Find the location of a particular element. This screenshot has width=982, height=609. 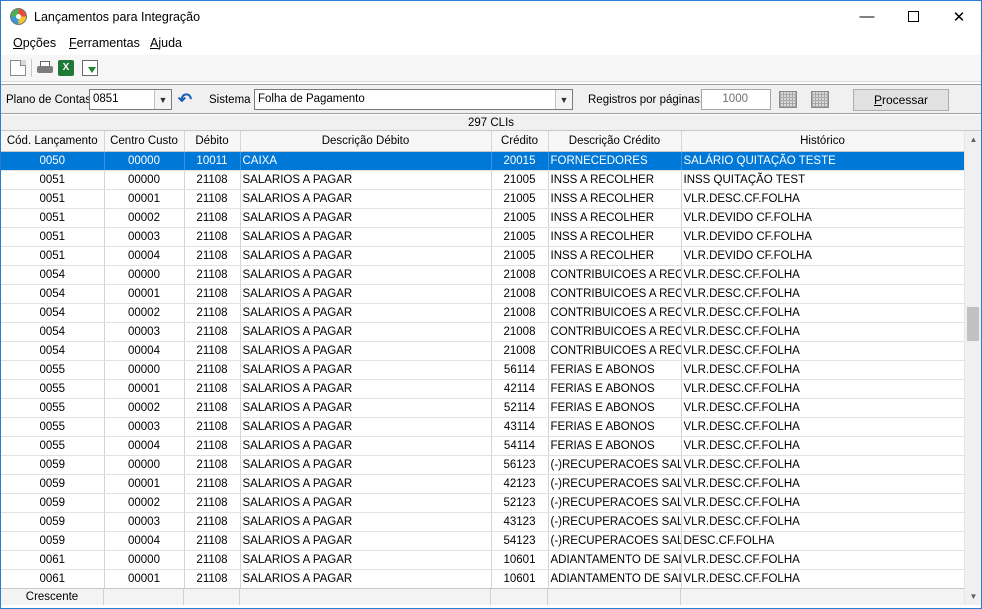

undo-icon: ↶ is located at coordinates (185, 100).